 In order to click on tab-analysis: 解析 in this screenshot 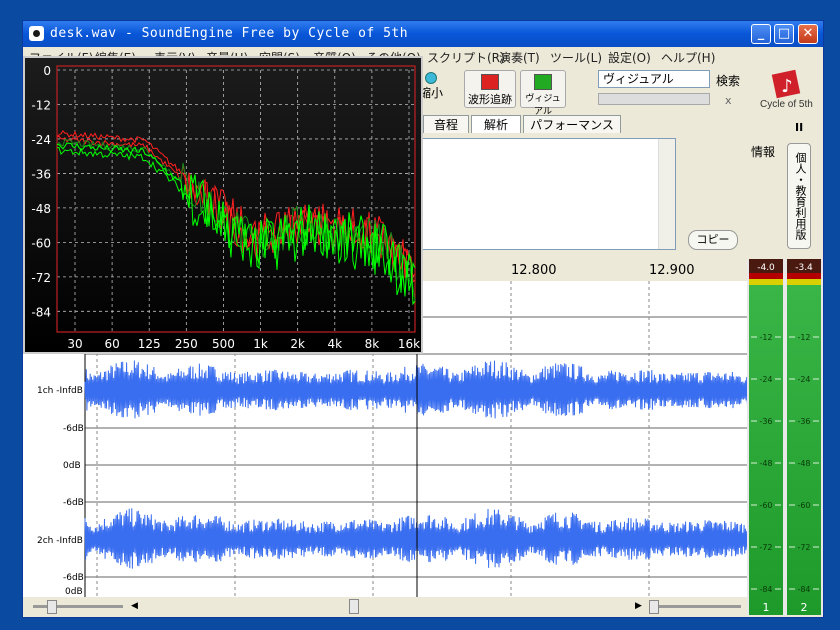, I will do `click(496, 124)`.